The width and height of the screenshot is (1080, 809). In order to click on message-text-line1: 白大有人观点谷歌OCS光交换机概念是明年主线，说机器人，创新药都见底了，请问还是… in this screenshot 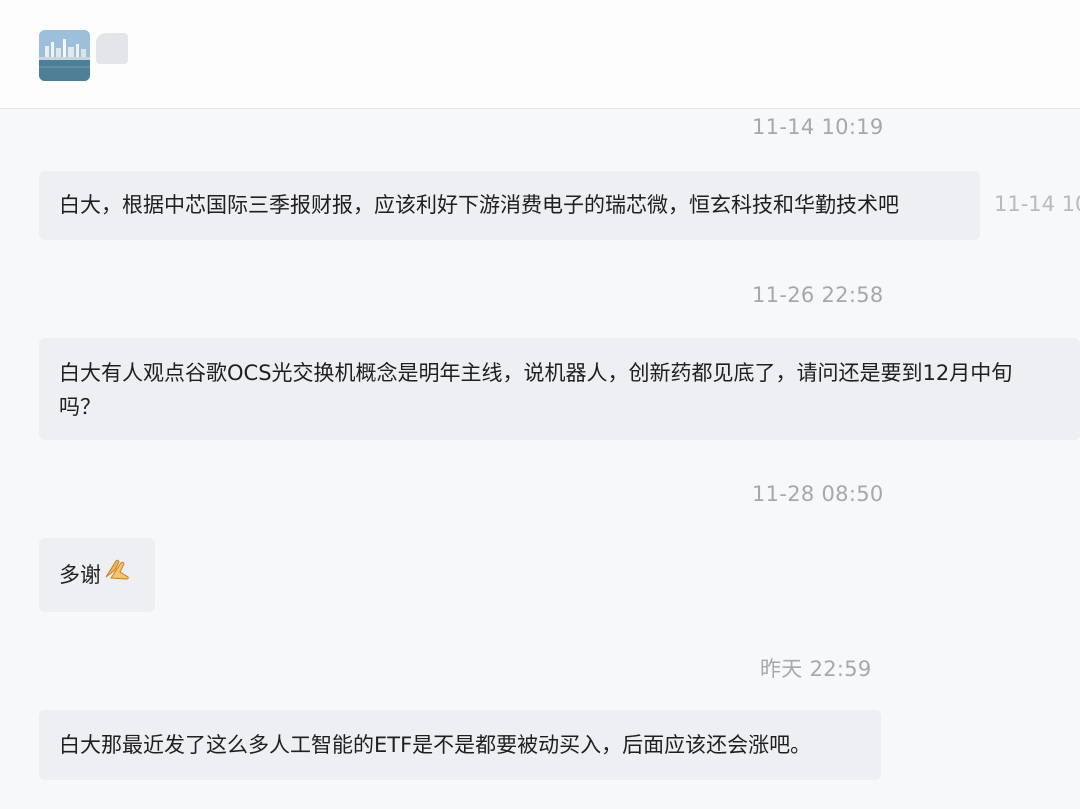, I will do `click(536, 373)`.